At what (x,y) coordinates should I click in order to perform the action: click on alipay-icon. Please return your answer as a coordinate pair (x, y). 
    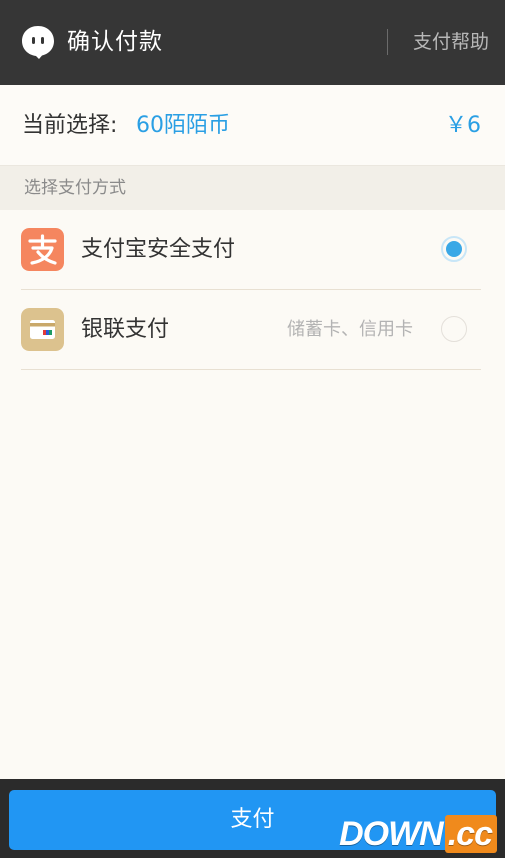
    Looking at the image, I should click on (42, 249).